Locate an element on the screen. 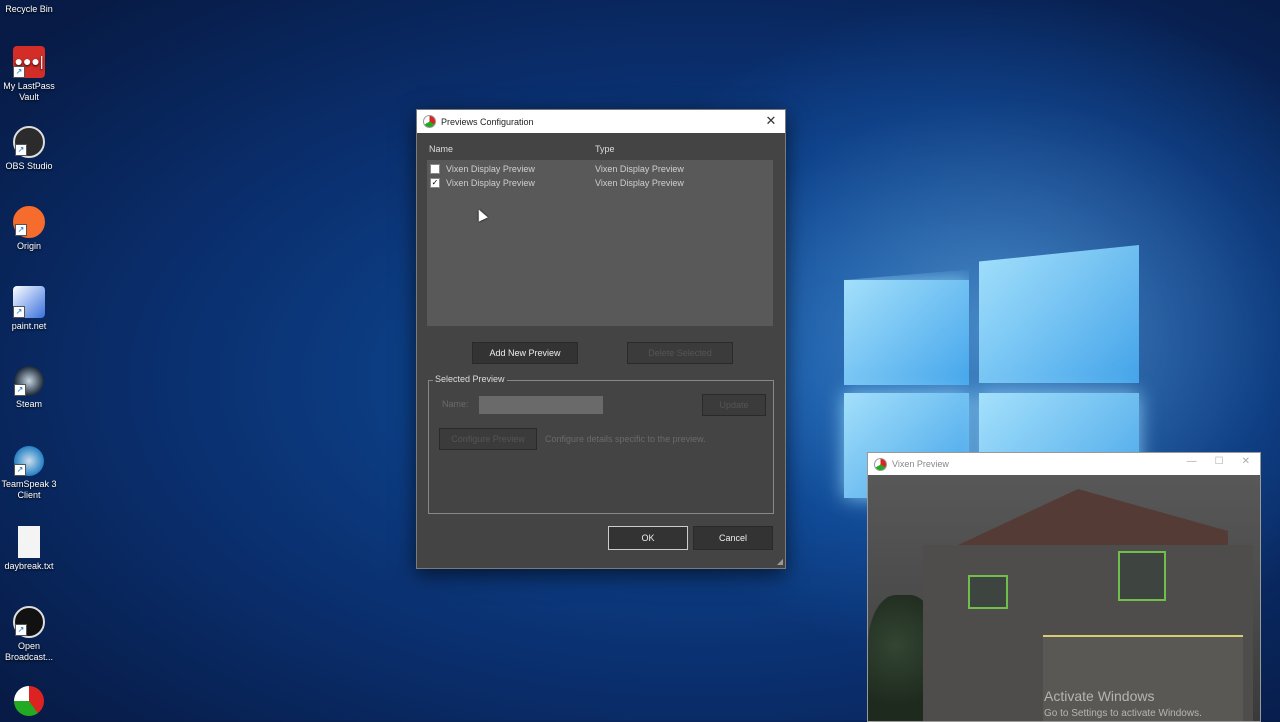  desktop-icon-label: paint.net is located at coordinates (29, 326).